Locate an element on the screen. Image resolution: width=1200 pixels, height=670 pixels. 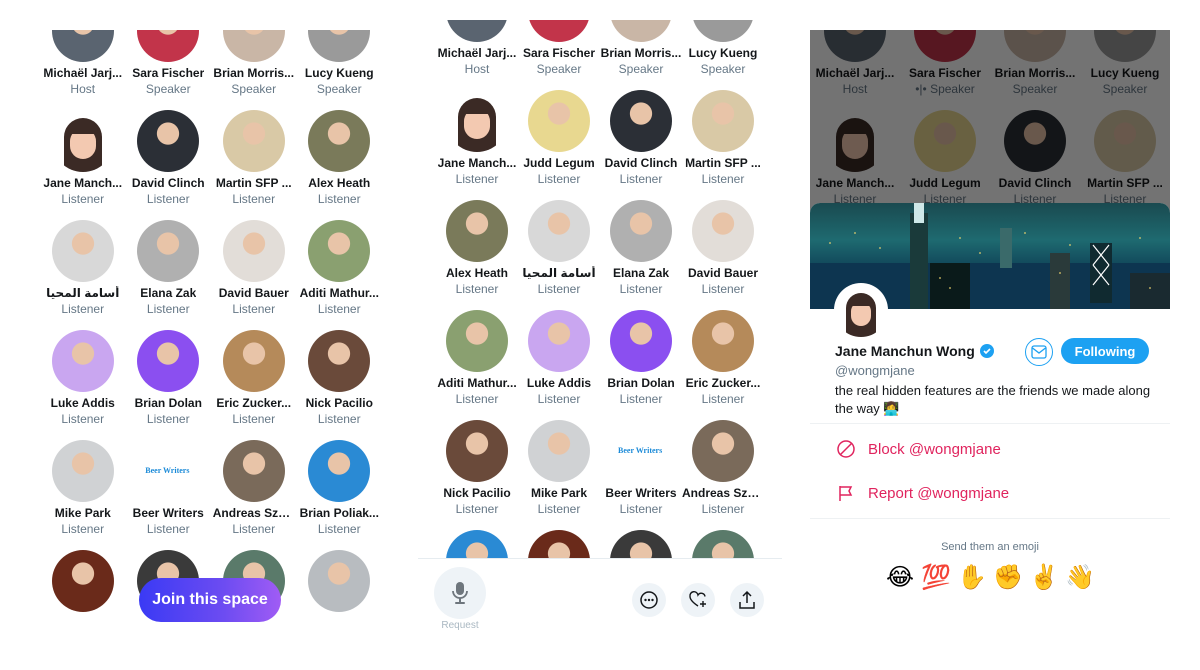
participant-role: Speaker is located at coordinates (168, 89).